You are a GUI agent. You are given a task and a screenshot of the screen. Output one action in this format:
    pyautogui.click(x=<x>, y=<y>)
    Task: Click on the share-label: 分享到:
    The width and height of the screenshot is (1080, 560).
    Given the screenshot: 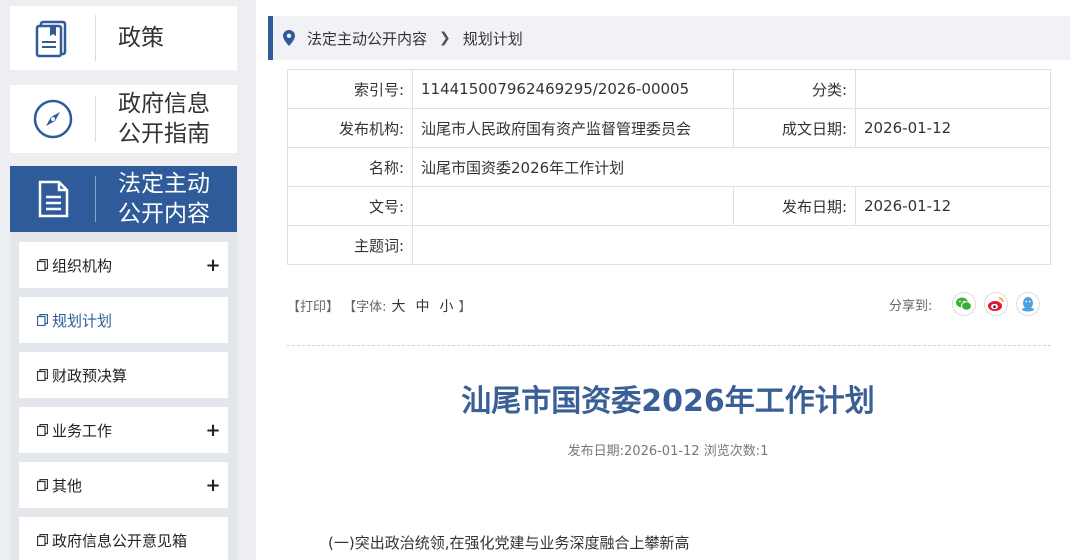 What is the action you would take?
    pyautogui.click(x=911, y=306)
    